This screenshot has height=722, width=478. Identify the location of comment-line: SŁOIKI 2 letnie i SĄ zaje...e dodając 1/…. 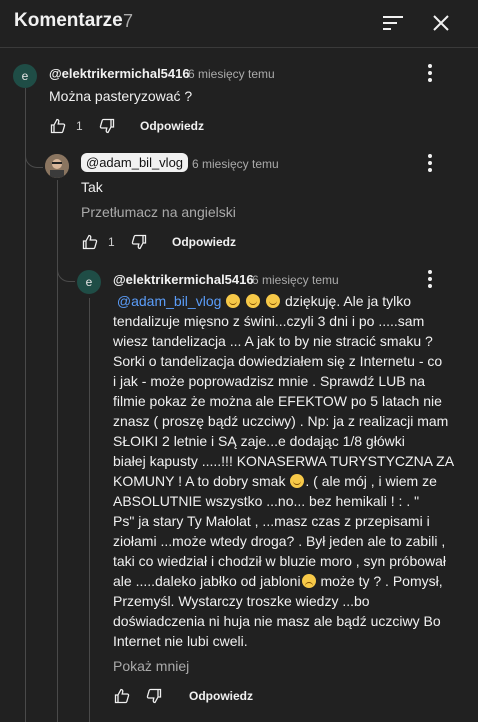
(259, 441).